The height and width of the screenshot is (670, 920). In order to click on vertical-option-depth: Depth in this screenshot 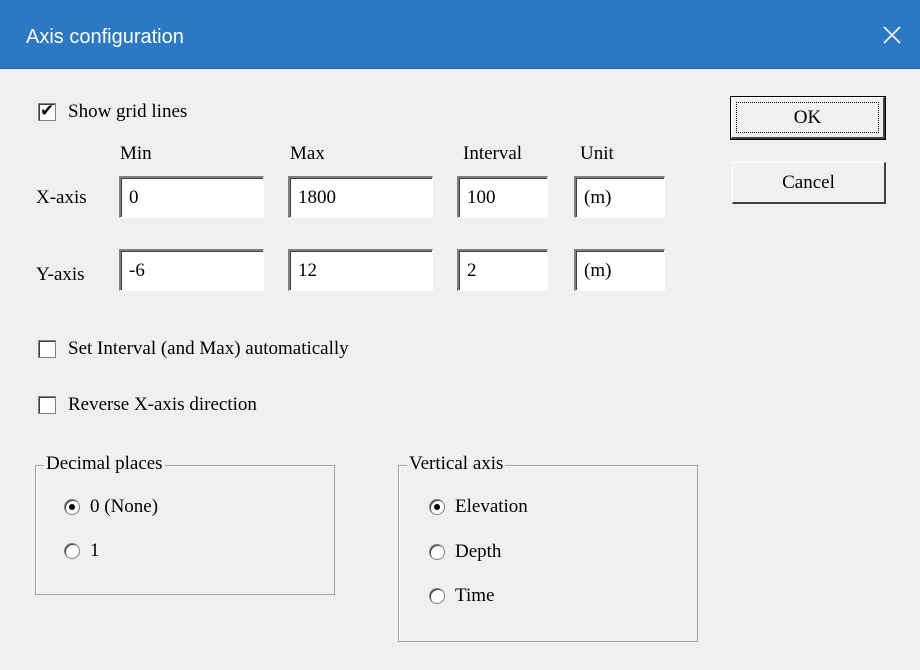, I will do `click(465, 552)`.